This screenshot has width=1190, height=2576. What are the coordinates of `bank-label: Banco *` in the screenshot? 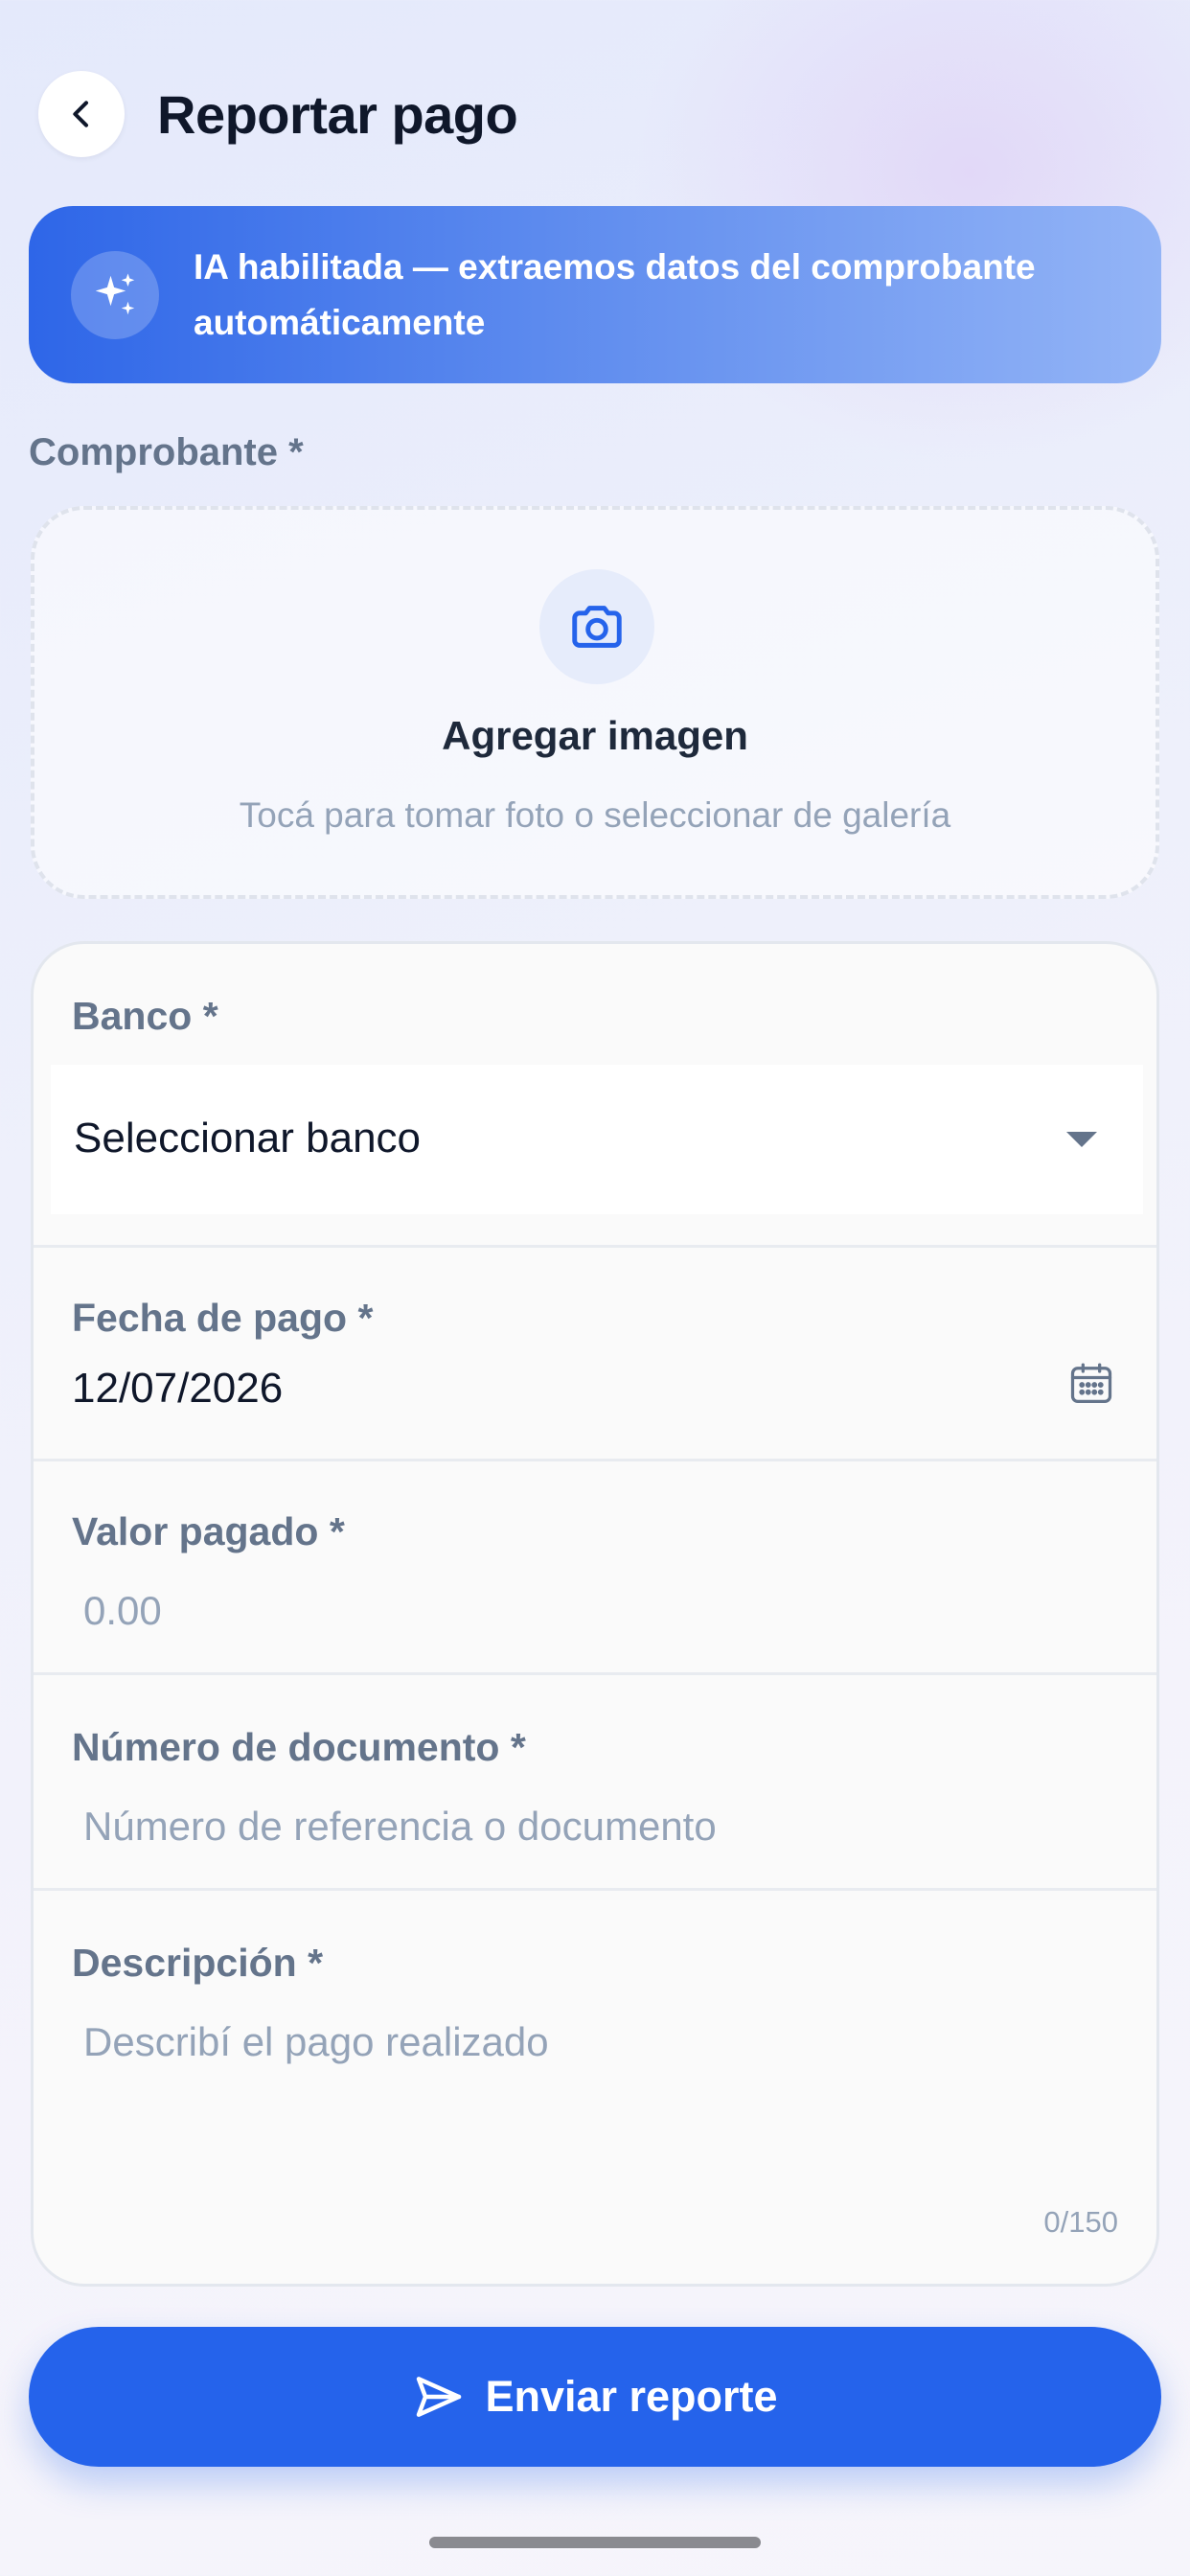 It's located at (145, 1016).